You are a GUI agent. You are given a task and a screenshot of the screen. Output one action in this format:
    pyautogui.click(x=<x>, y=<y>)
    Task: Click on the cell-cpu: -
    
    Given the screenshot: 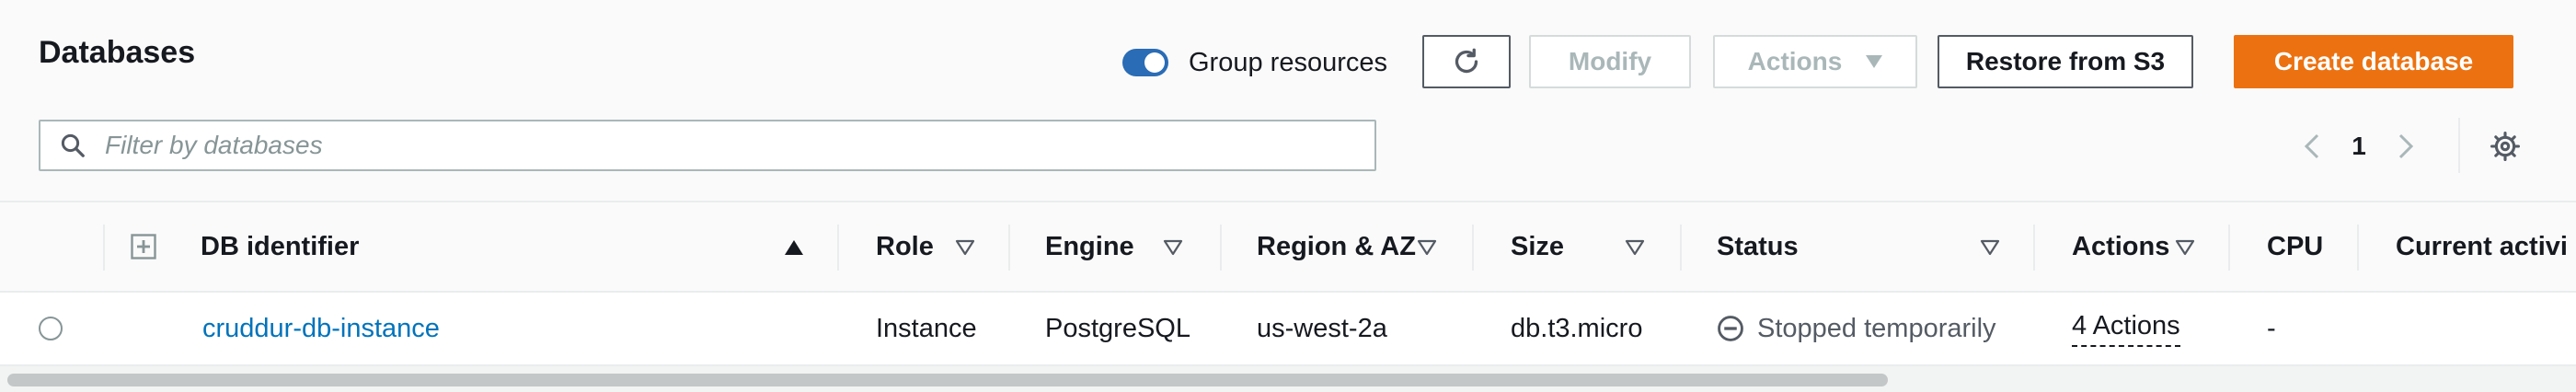 What is the action you would take?
    pyautogui.click(x=2271, y=328)
    